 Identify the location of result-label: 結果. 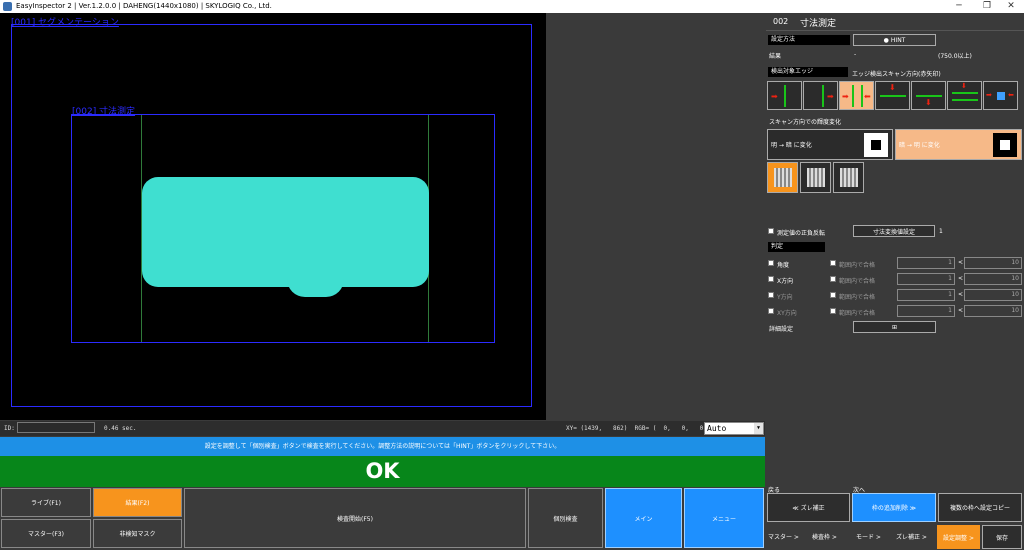
(775, 56).